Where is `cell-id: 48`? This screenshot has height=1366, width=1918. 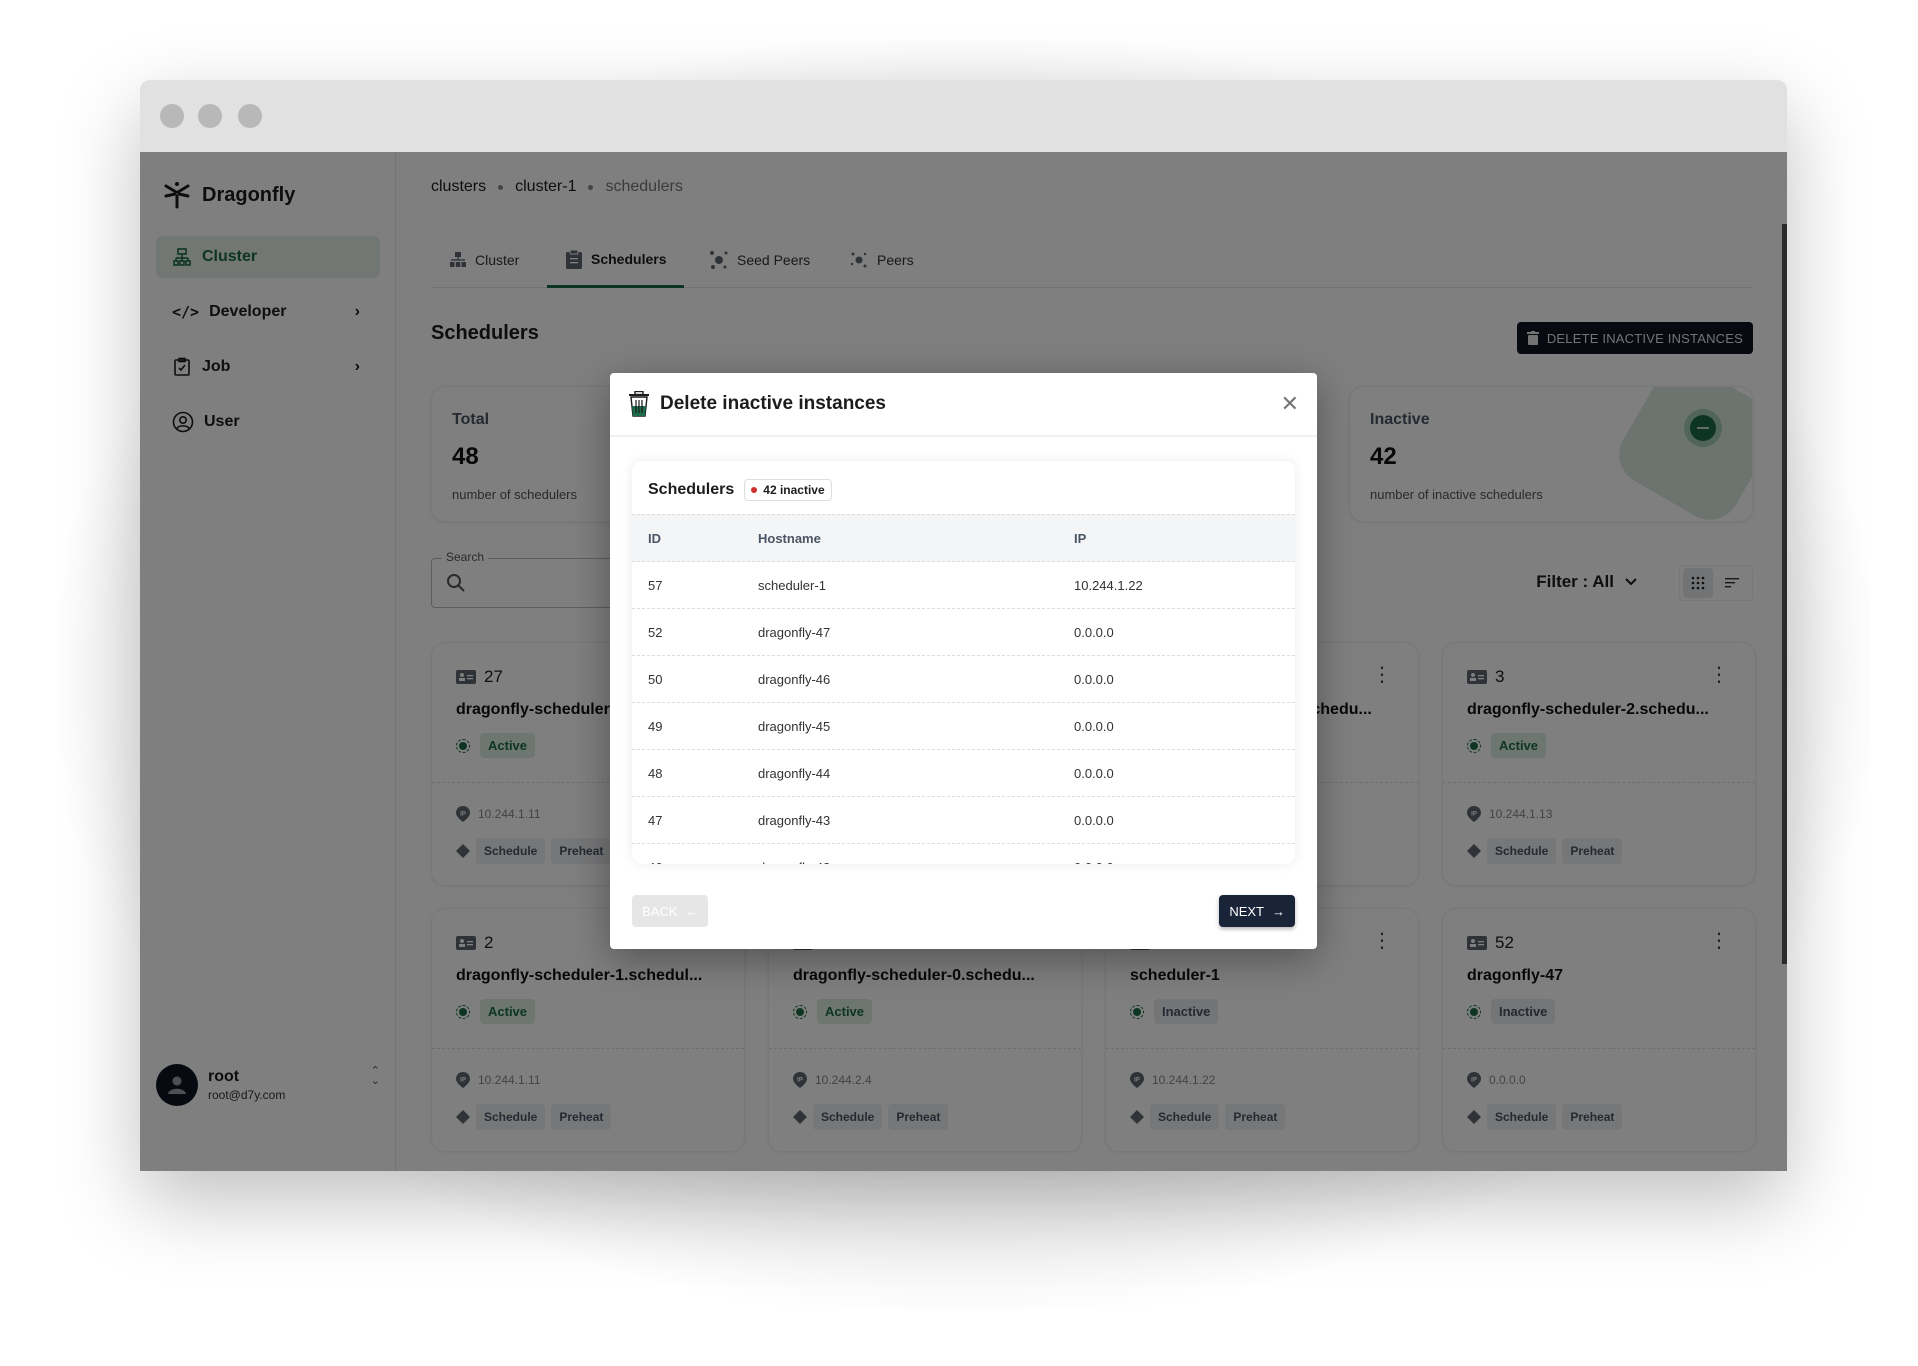
cell-id: 48 is located at coordinates (655, 773).